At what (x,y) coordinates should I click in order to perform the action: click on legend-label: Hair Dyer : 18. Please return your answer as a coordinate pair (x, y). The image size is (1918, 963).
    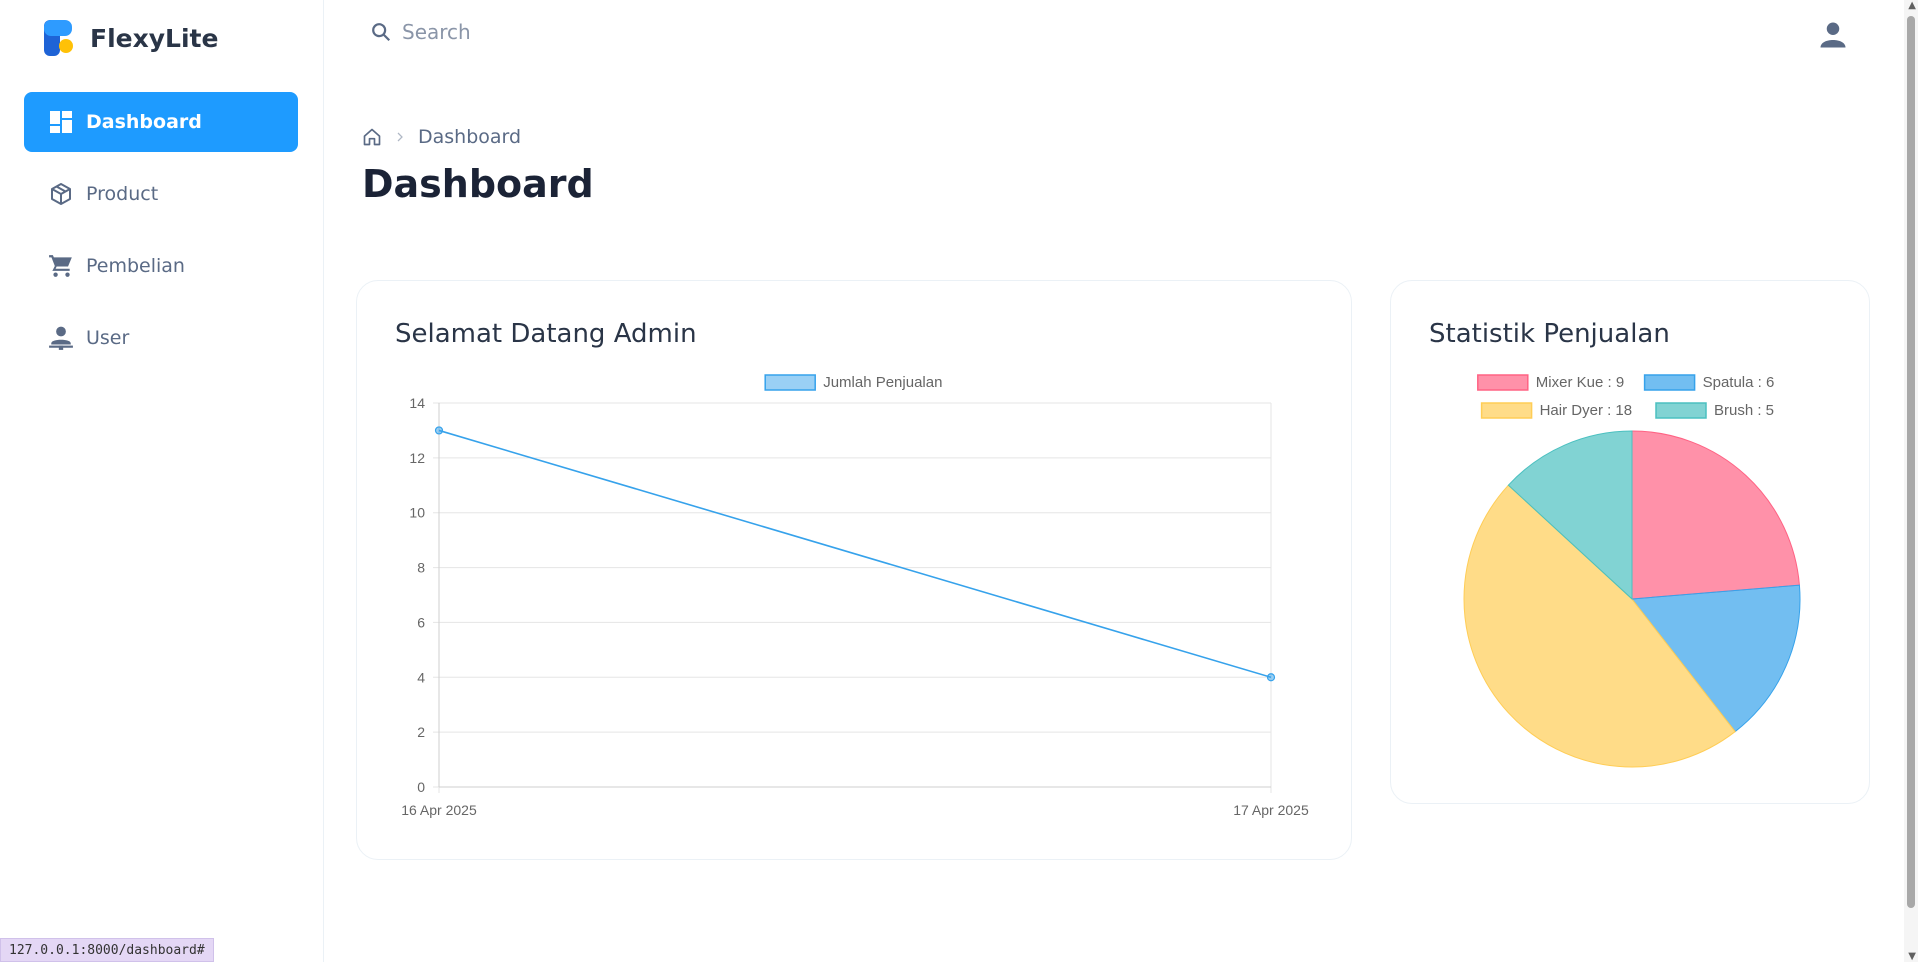
    Looking at the image, I should click on (1586, 410).